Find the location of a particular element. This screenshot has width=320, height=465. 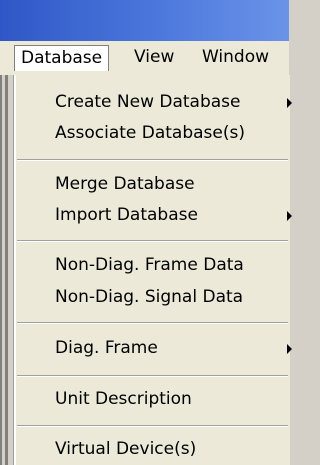

menu-bar: Database View Window is located at coordinates (144, 58).